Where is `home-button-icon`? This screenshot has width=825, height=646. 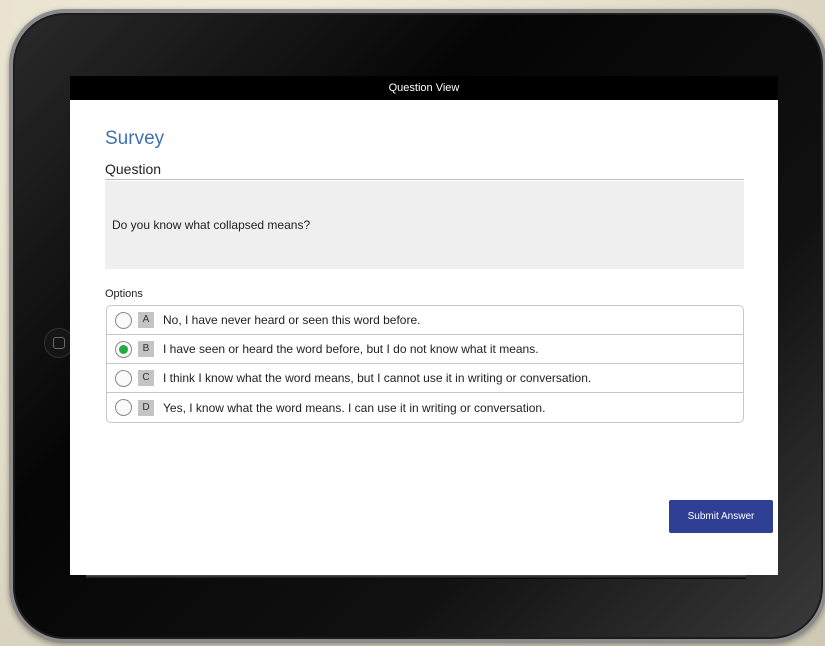 home-button-icon is located at coordinates (59, 343).